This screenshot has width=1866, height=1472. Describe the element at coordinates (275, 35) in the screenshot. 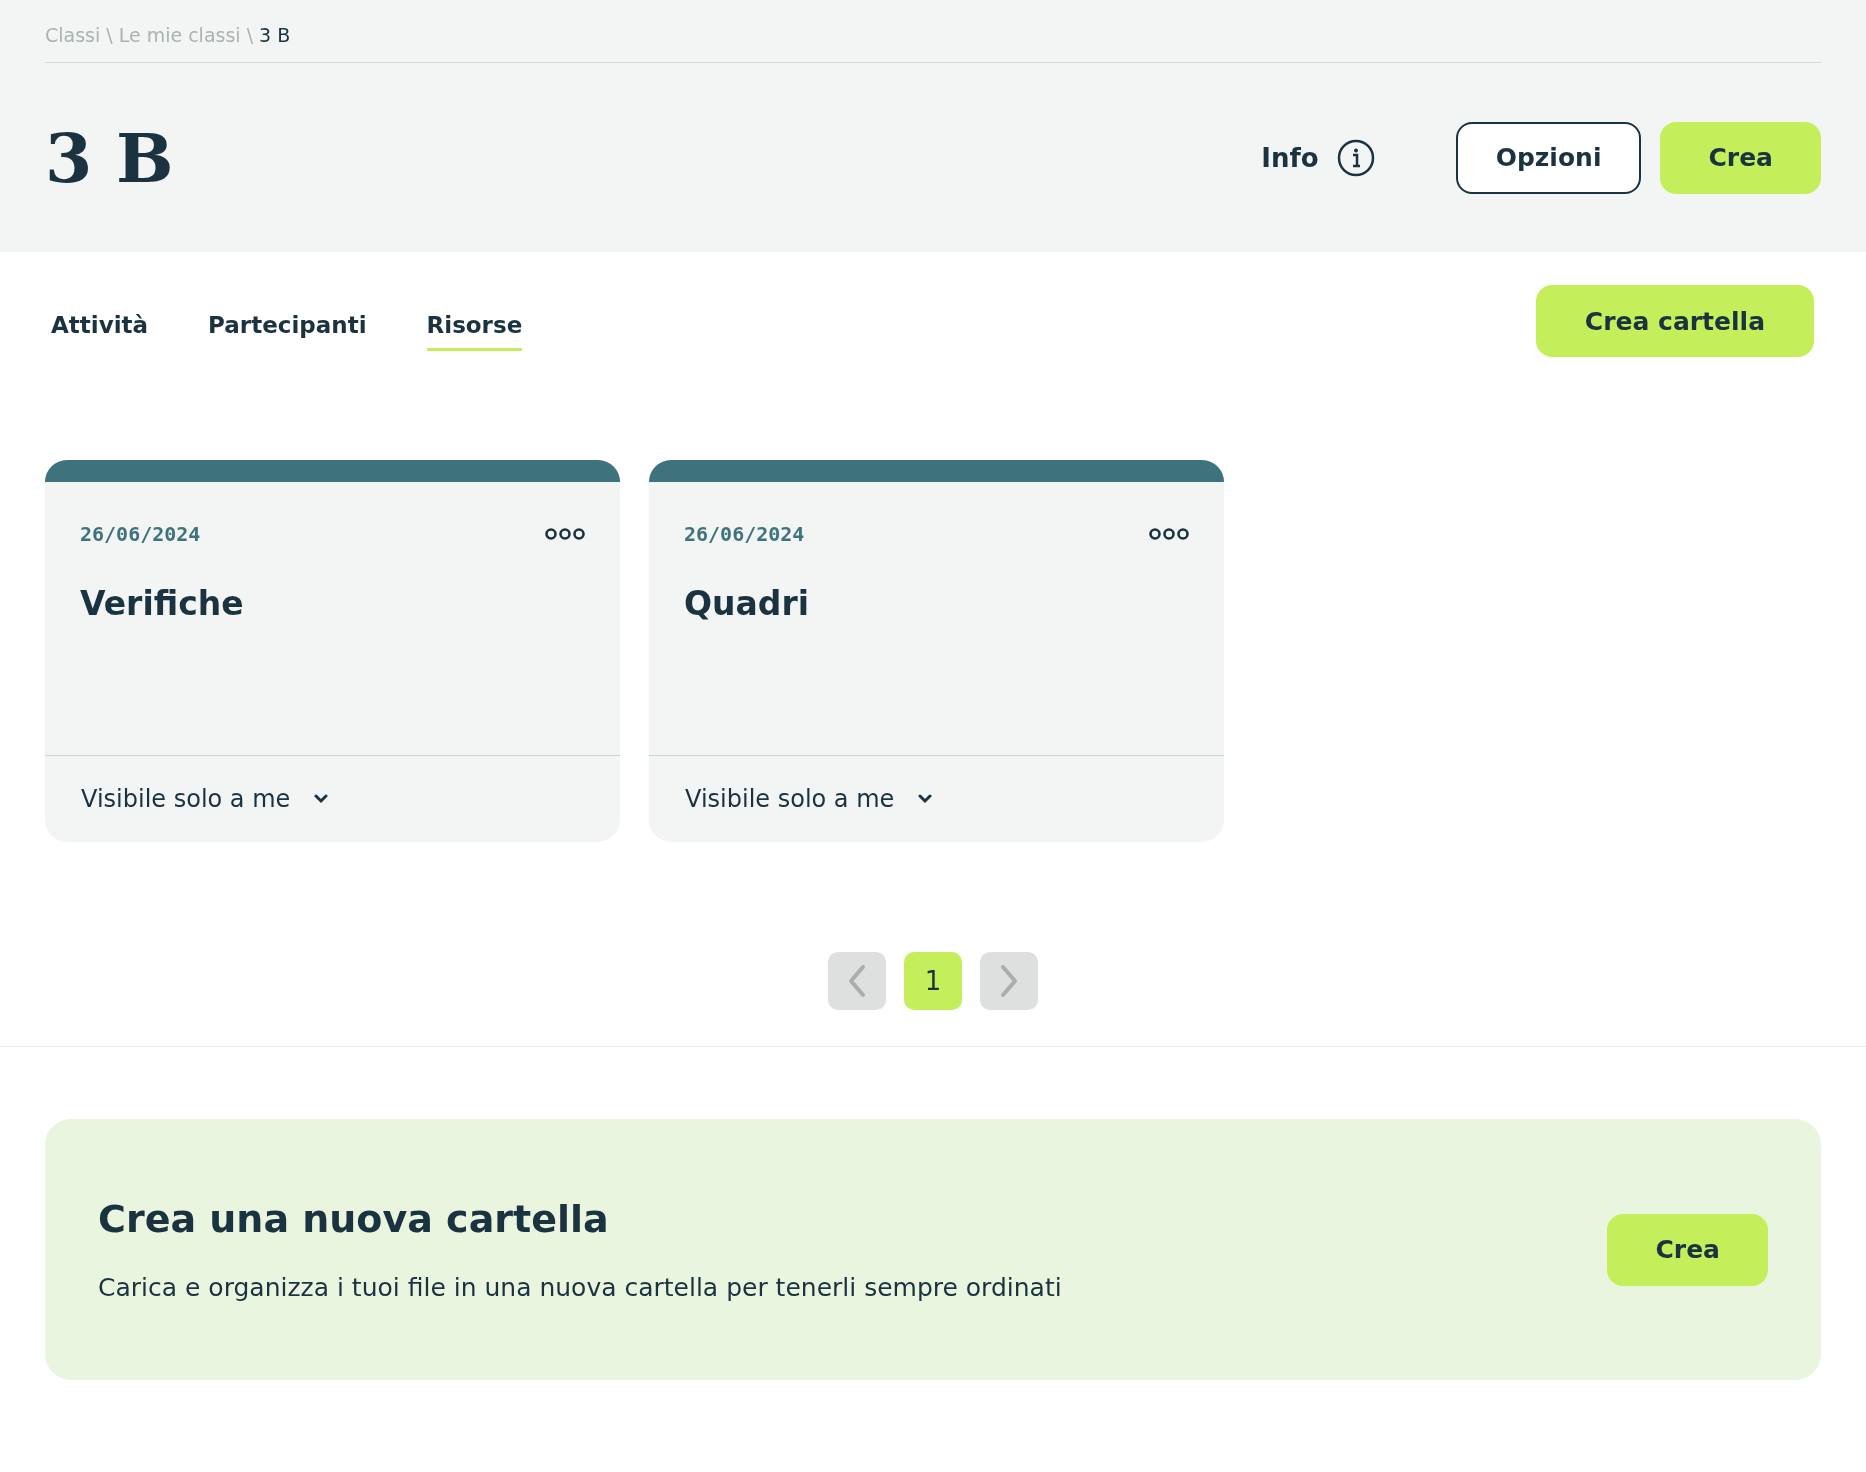

I see `breadcrumb-item: 3 B` at that location.